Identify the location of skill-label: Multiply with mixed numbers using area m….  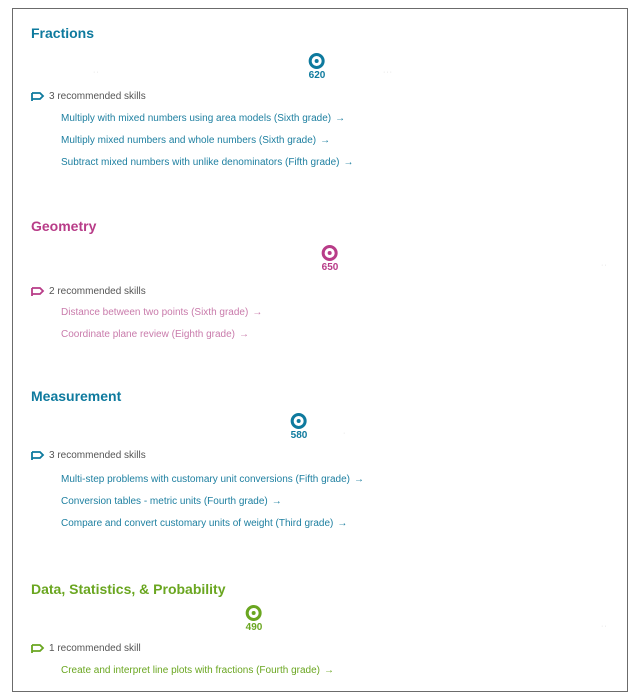
(196, 118).